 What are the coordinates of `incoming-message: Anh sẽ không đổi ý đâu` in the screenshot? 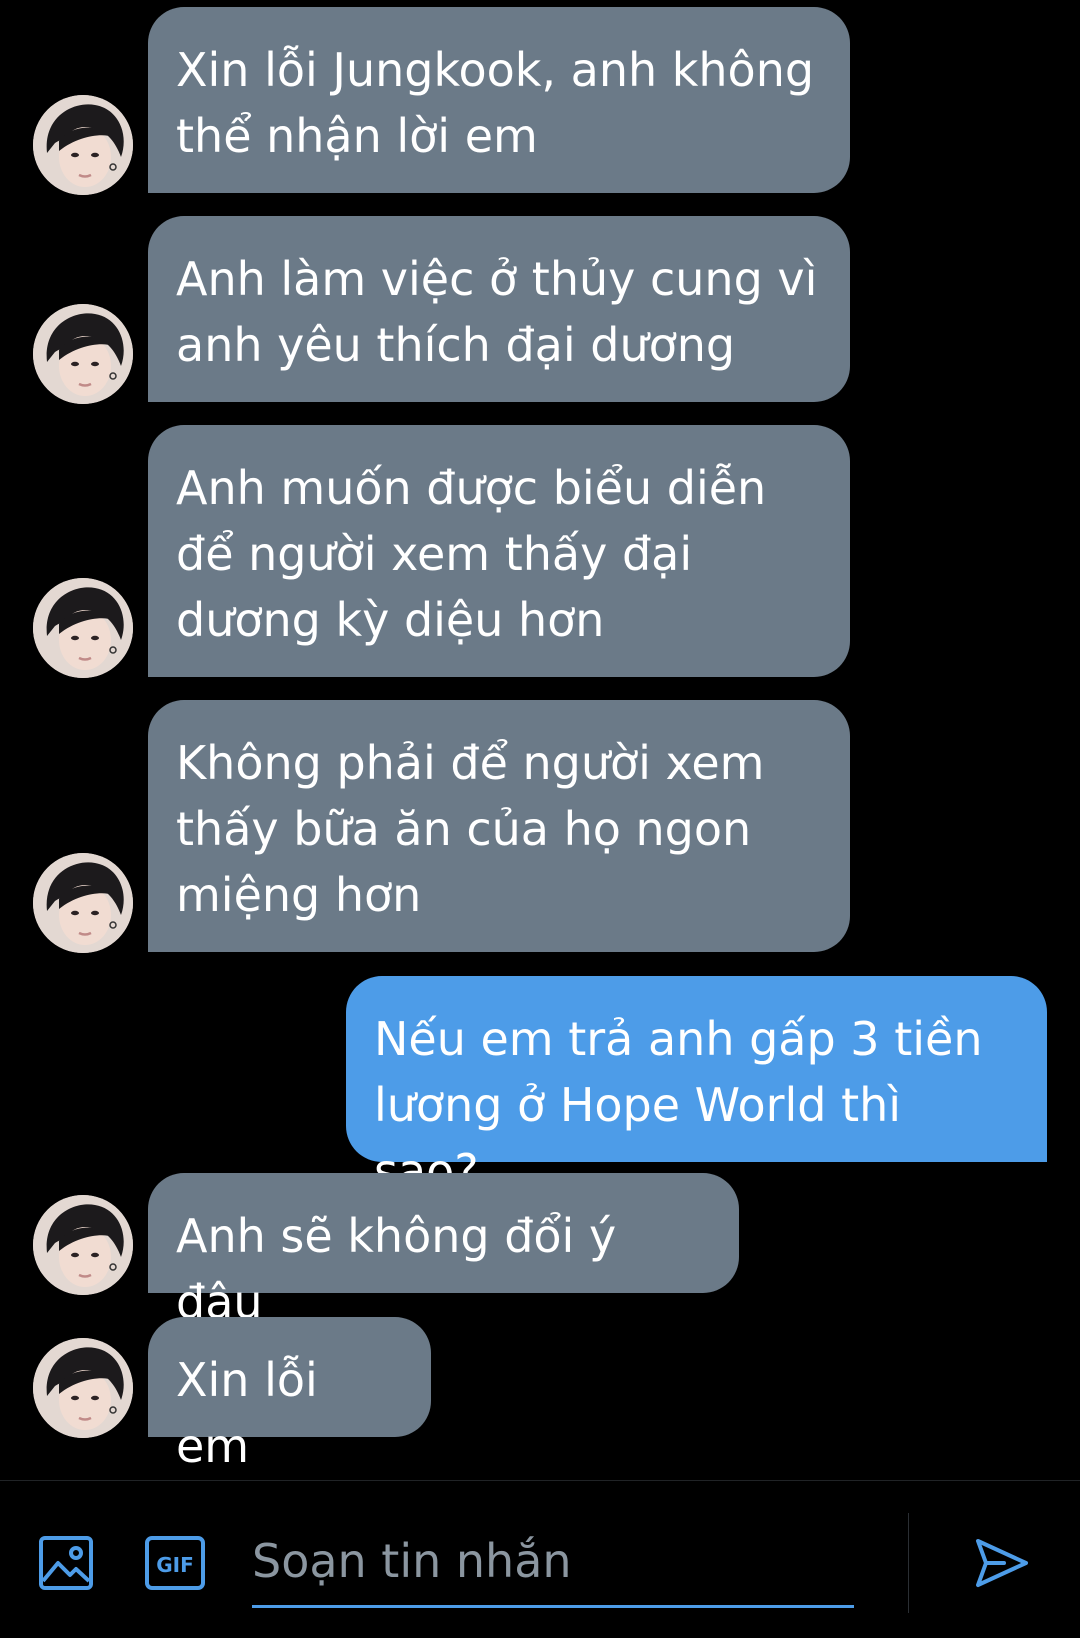 It's located at (443, 1251).